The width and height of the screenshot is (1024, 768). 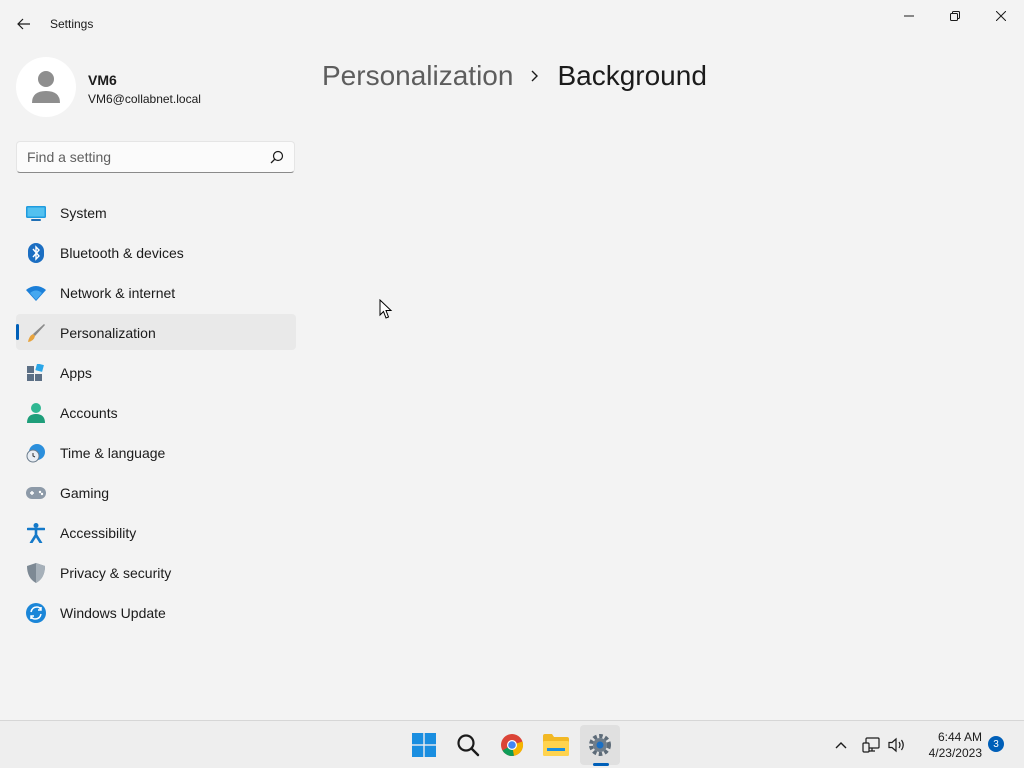 I want to click on page-title: Background, so click(x=632, y=75).